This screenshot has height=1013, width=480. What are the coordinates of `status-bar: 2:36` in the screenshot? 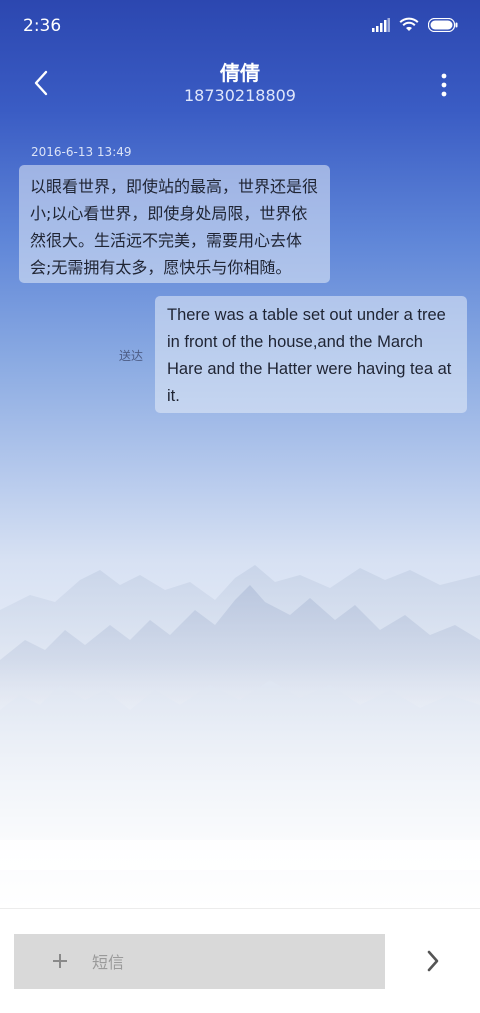 It's located at (240, 26).